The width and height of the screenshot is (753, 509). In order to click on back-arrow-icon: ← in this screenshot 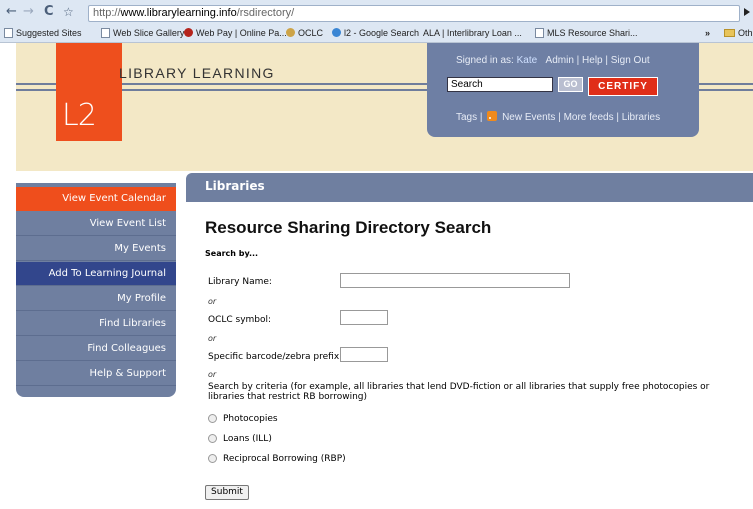, I will do `click(11, 12)`.